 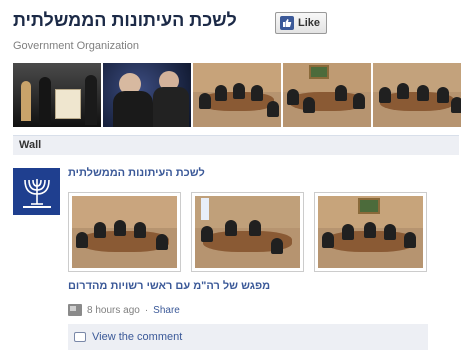 I want to click on view-comment-bar: View the comment, so click(x=248, y=337).